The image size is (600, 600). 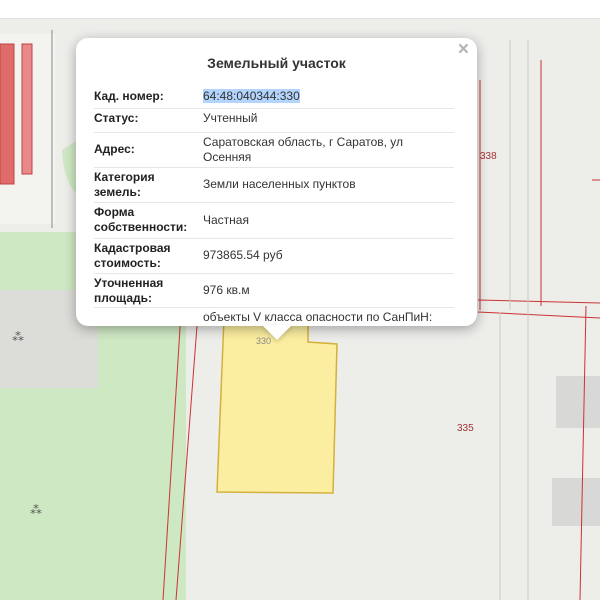 I want to click on top-toolbar, so click(x=300, y=9).